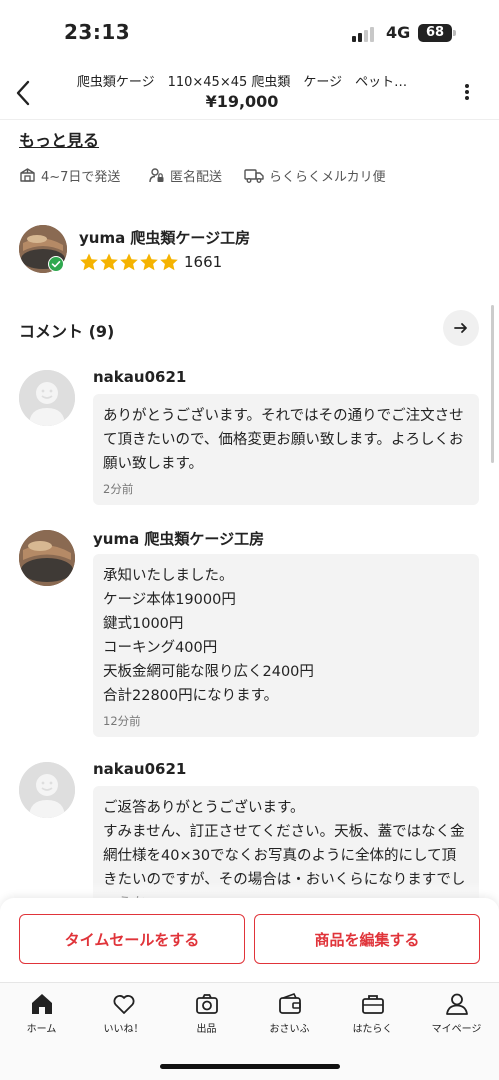 The height and width of the screenshot is (1080, 499). I want to click on tab-label: いいね！, so click(123, 1029).